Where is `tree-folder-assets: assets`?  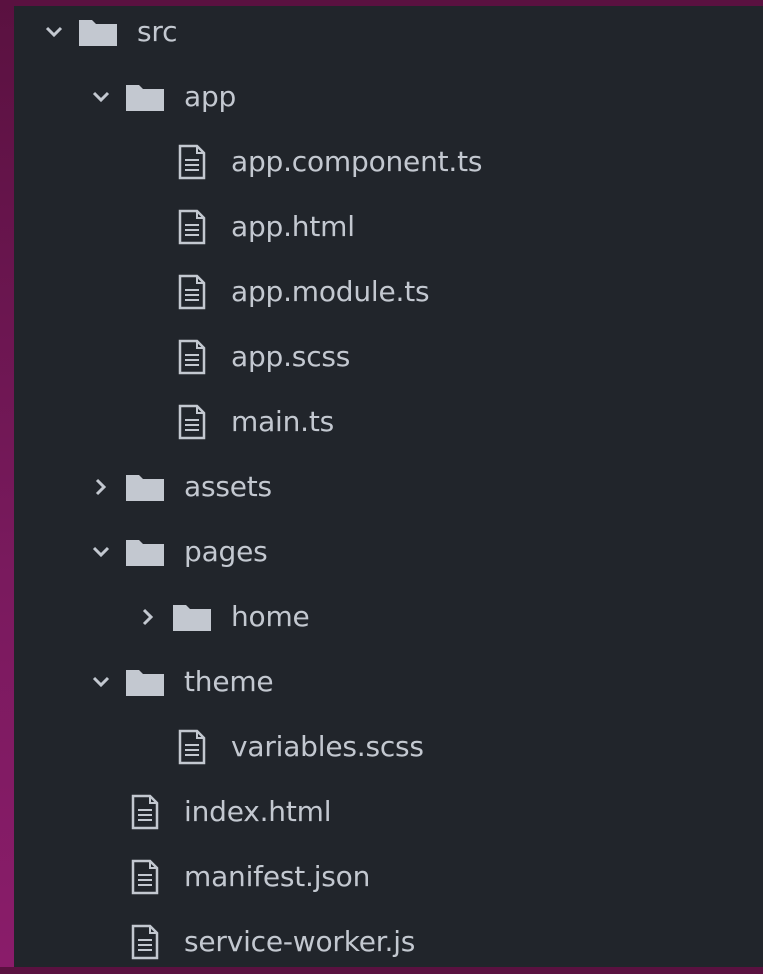
tree-folder-assets: assets is located at coordinates (388, 486).